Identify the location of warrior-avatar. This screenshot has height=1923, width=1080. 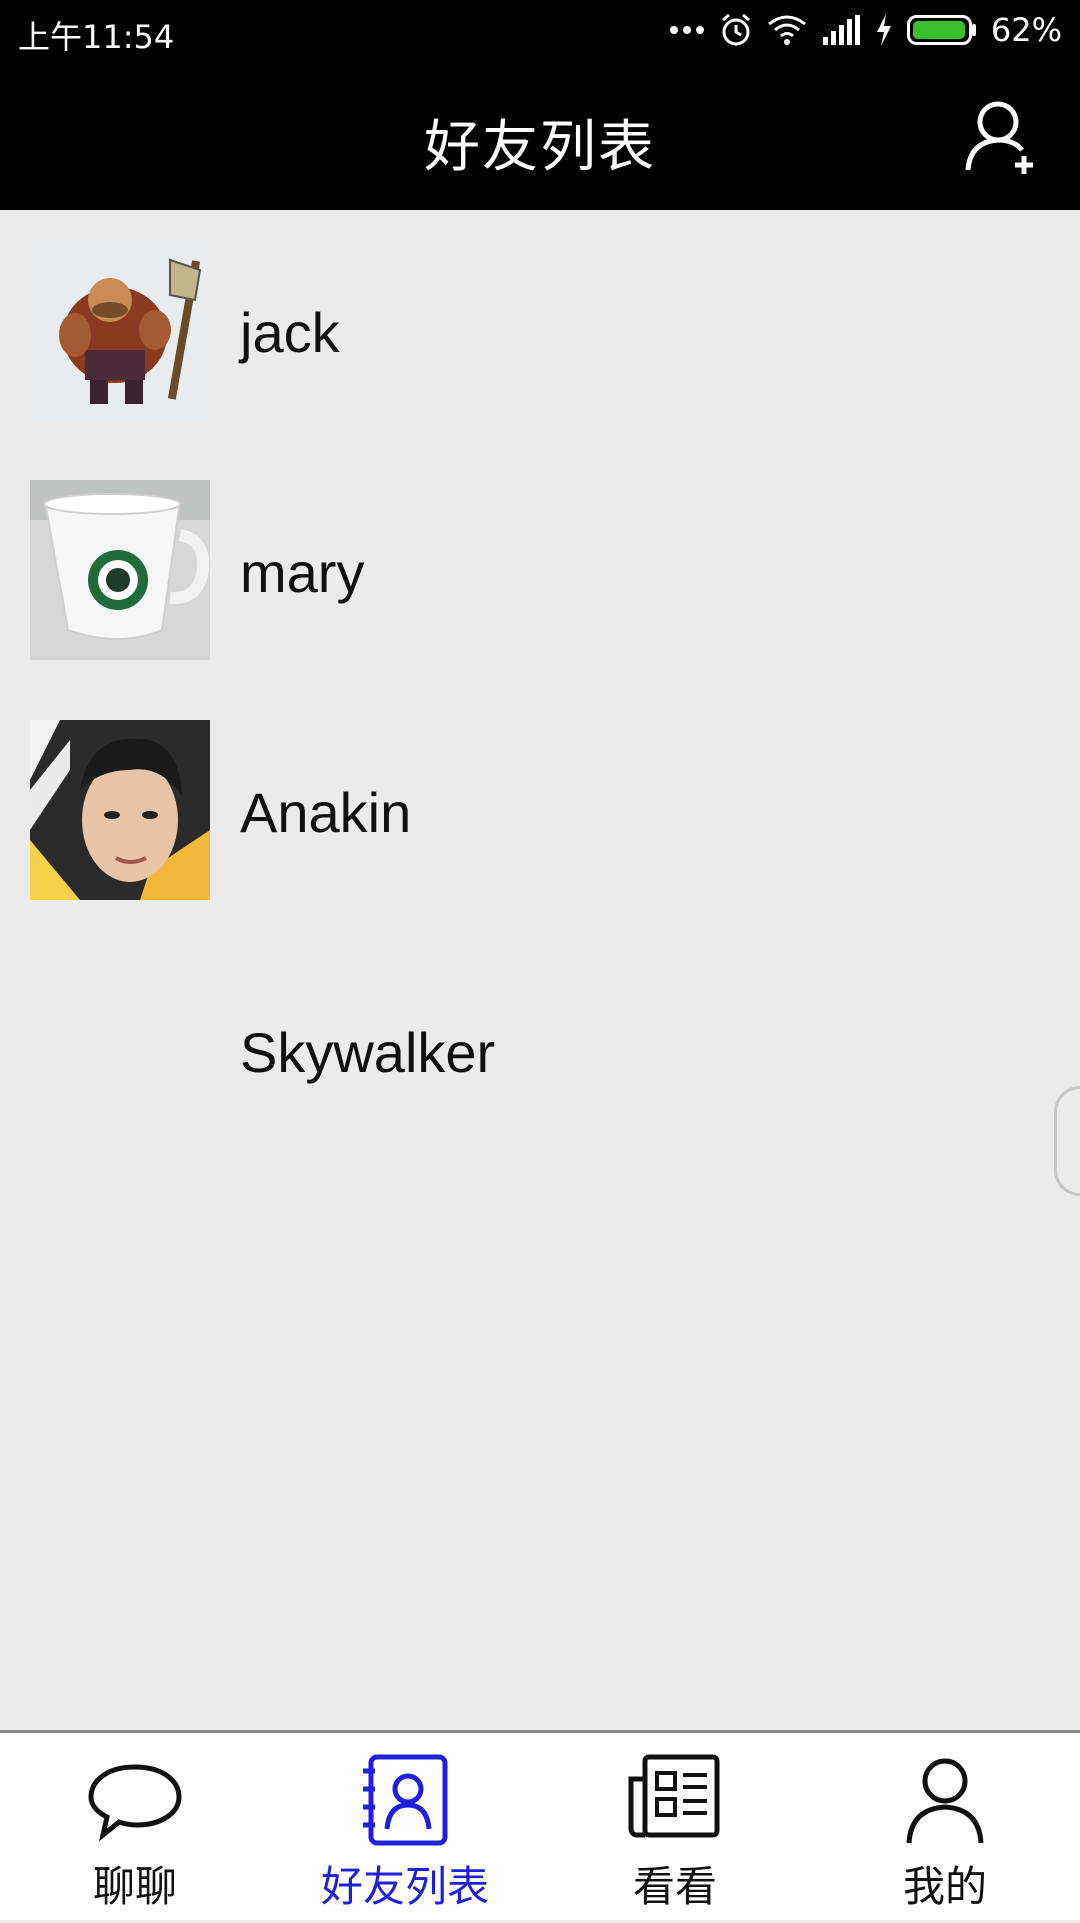
(120, 330).